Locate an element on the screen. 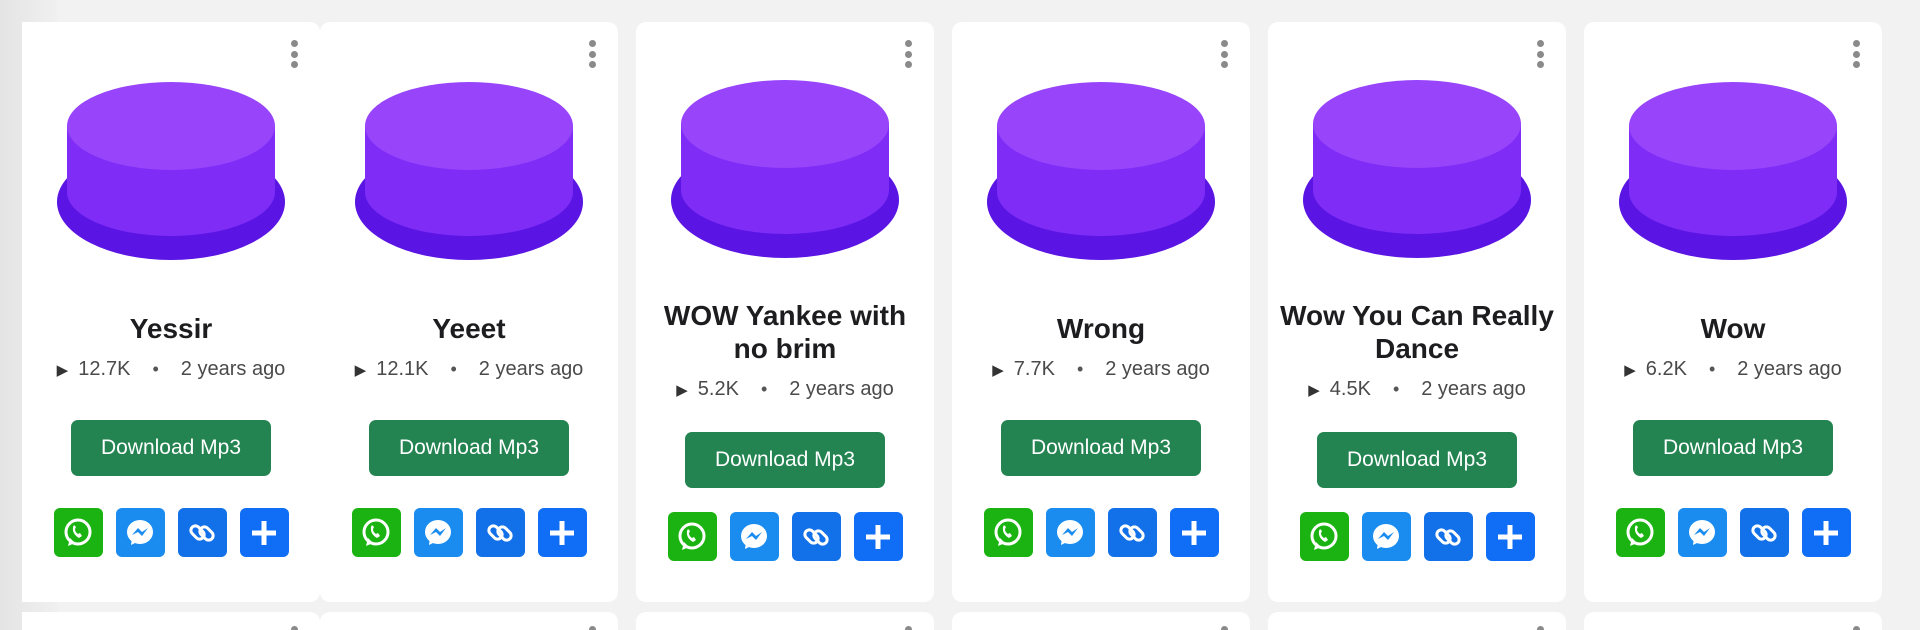 The width and height of the screenshot is (1920, 630). sound-meta: ▶ 4.5K • 2 years ago is located at coordinates (1417, 389).